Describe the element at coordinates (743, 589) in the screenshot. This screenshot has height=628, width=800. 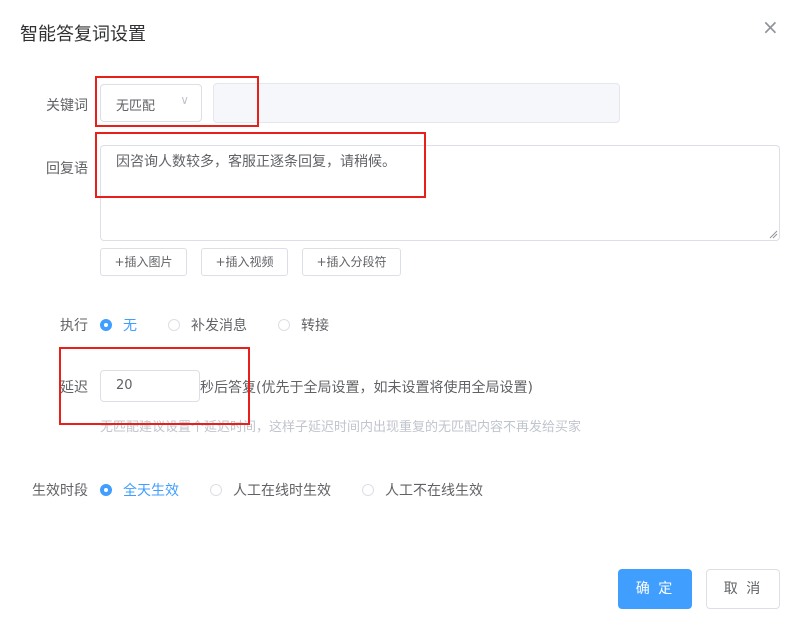
I see `cancel-button: 取 消` at that location.